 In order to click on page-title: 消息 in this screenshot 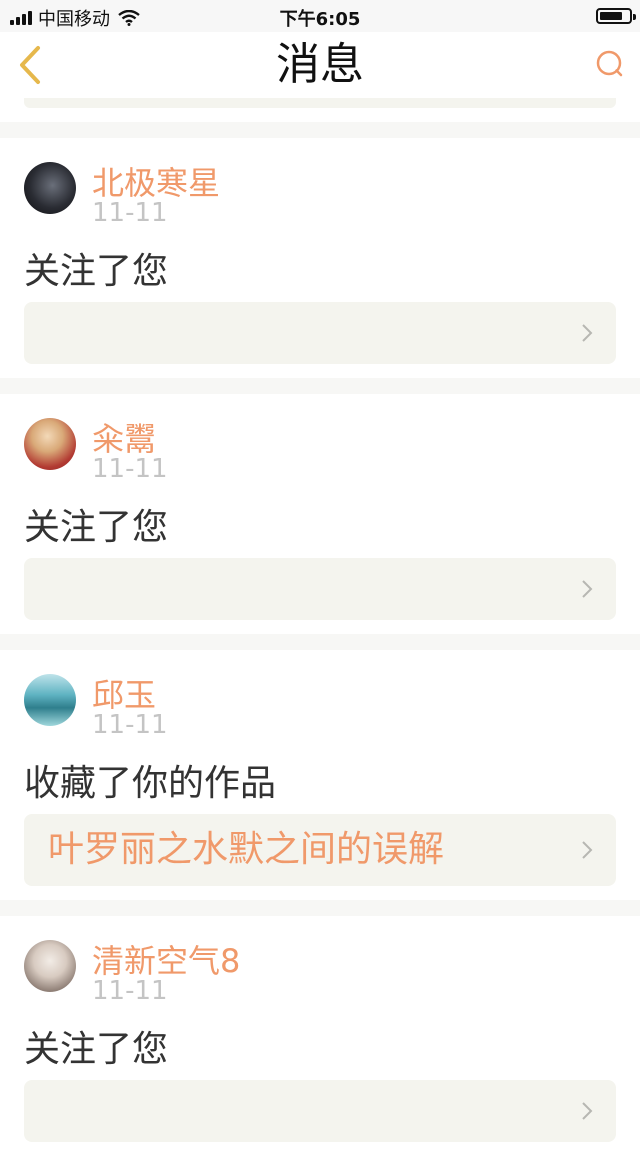, I will do `click(320, 64)`.